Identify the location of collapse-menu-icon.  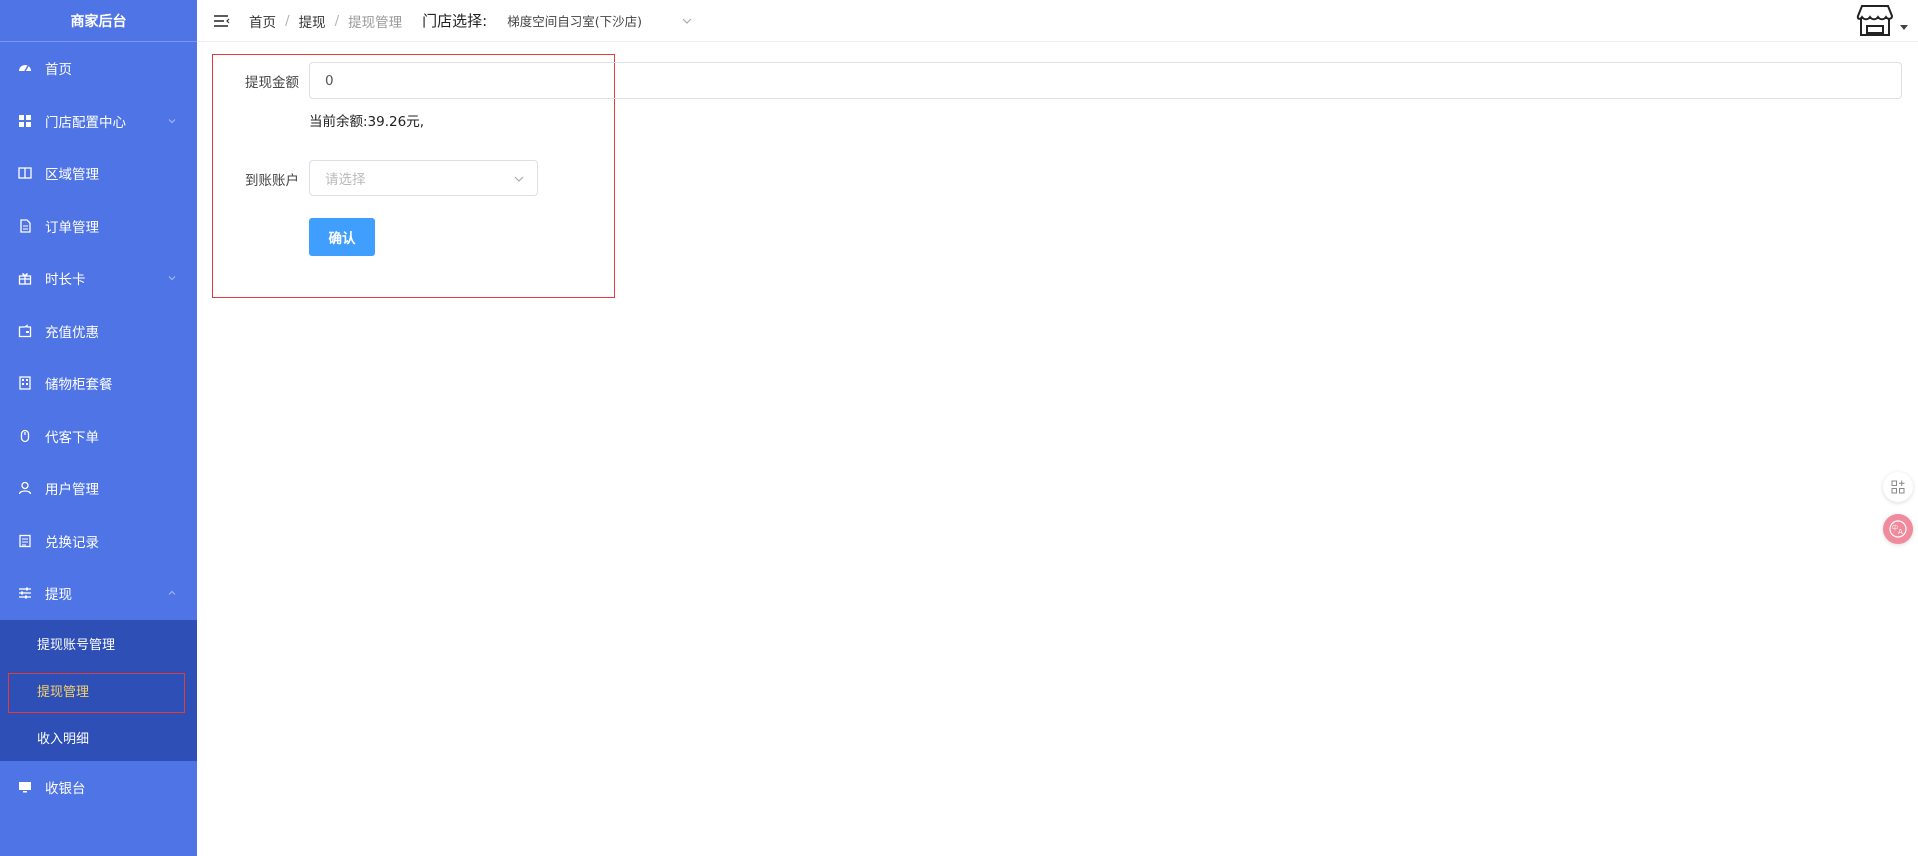
(222, 21).